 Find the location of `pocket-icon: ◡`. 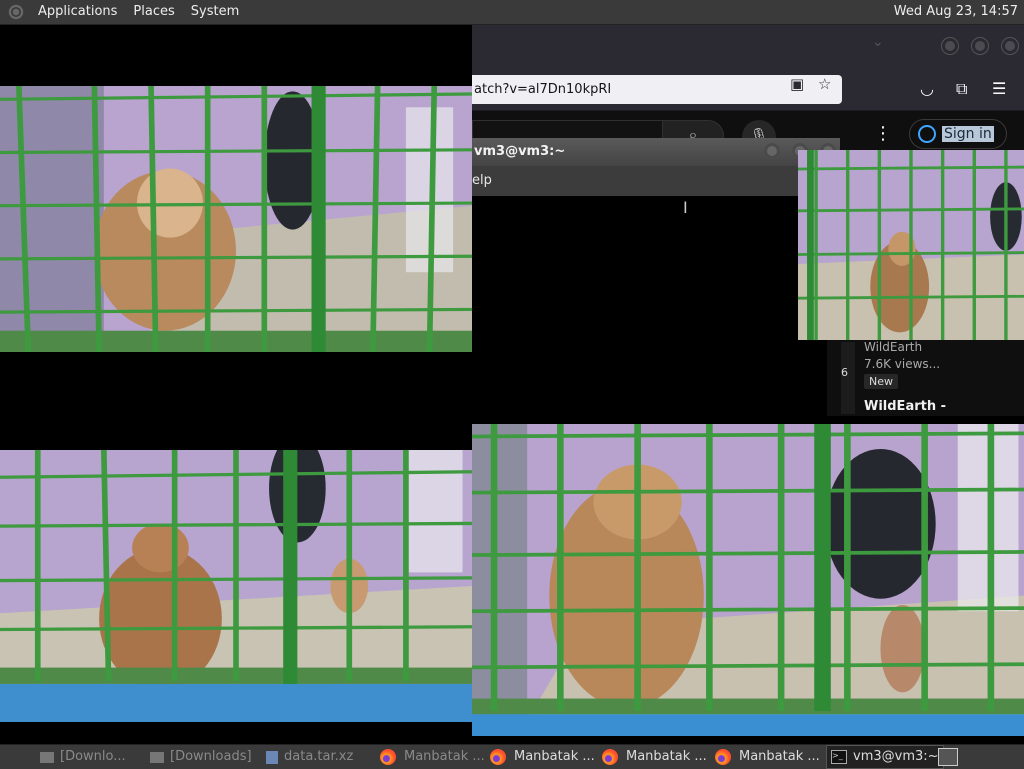

pocket-icon: ◡ is located at coordinates (927, 88).